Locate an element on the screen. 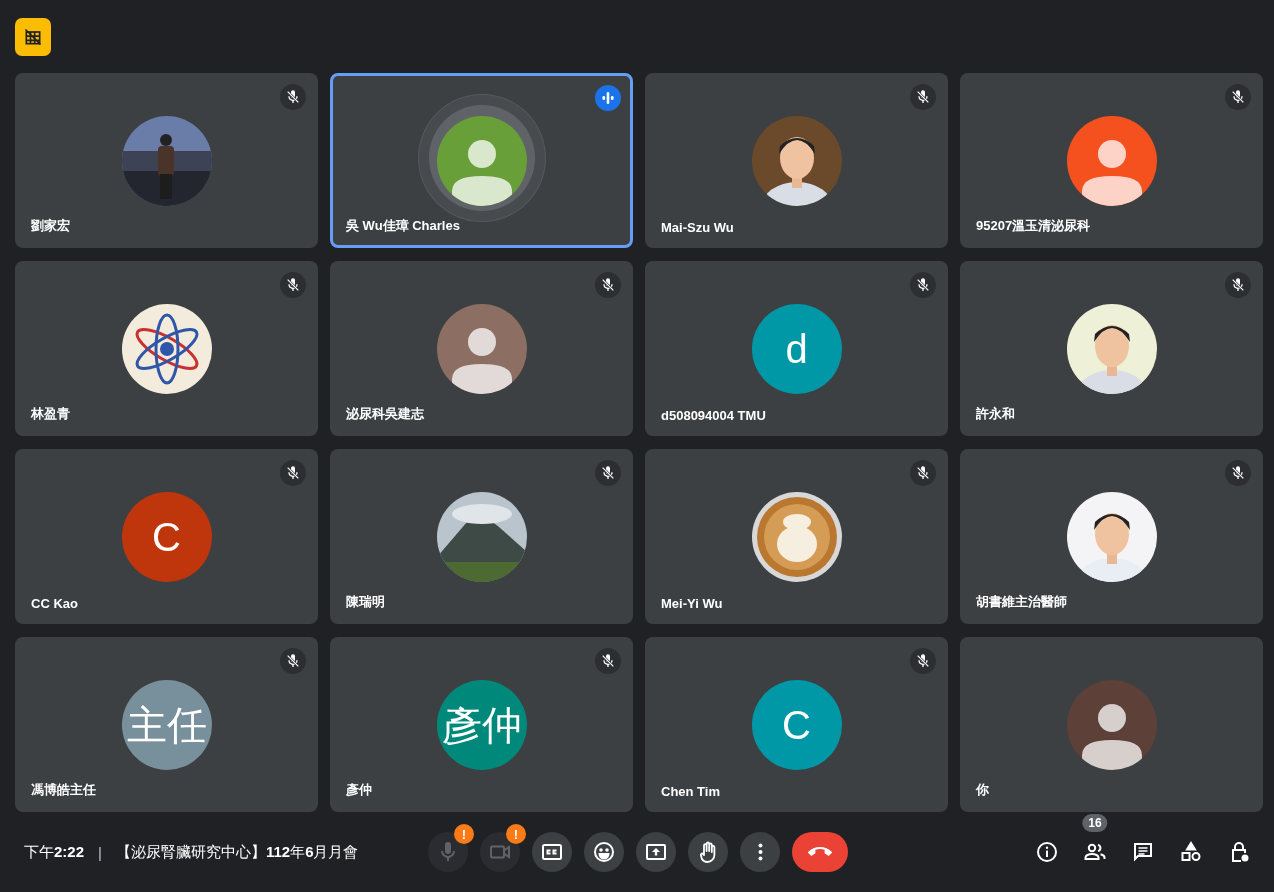  participant-count-badge: 16 is located at coordinates (1095, 823).